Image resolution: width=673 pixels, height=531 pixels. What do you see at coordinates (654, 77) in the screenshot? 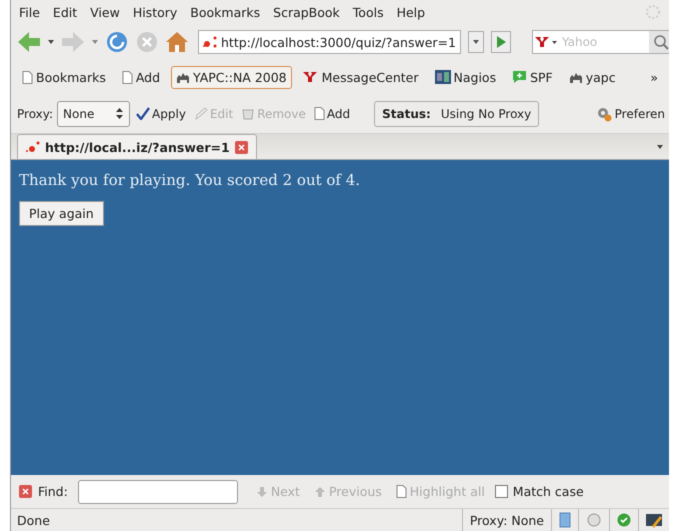
I see `overflow-button: »` at bounding box center [654, 77].